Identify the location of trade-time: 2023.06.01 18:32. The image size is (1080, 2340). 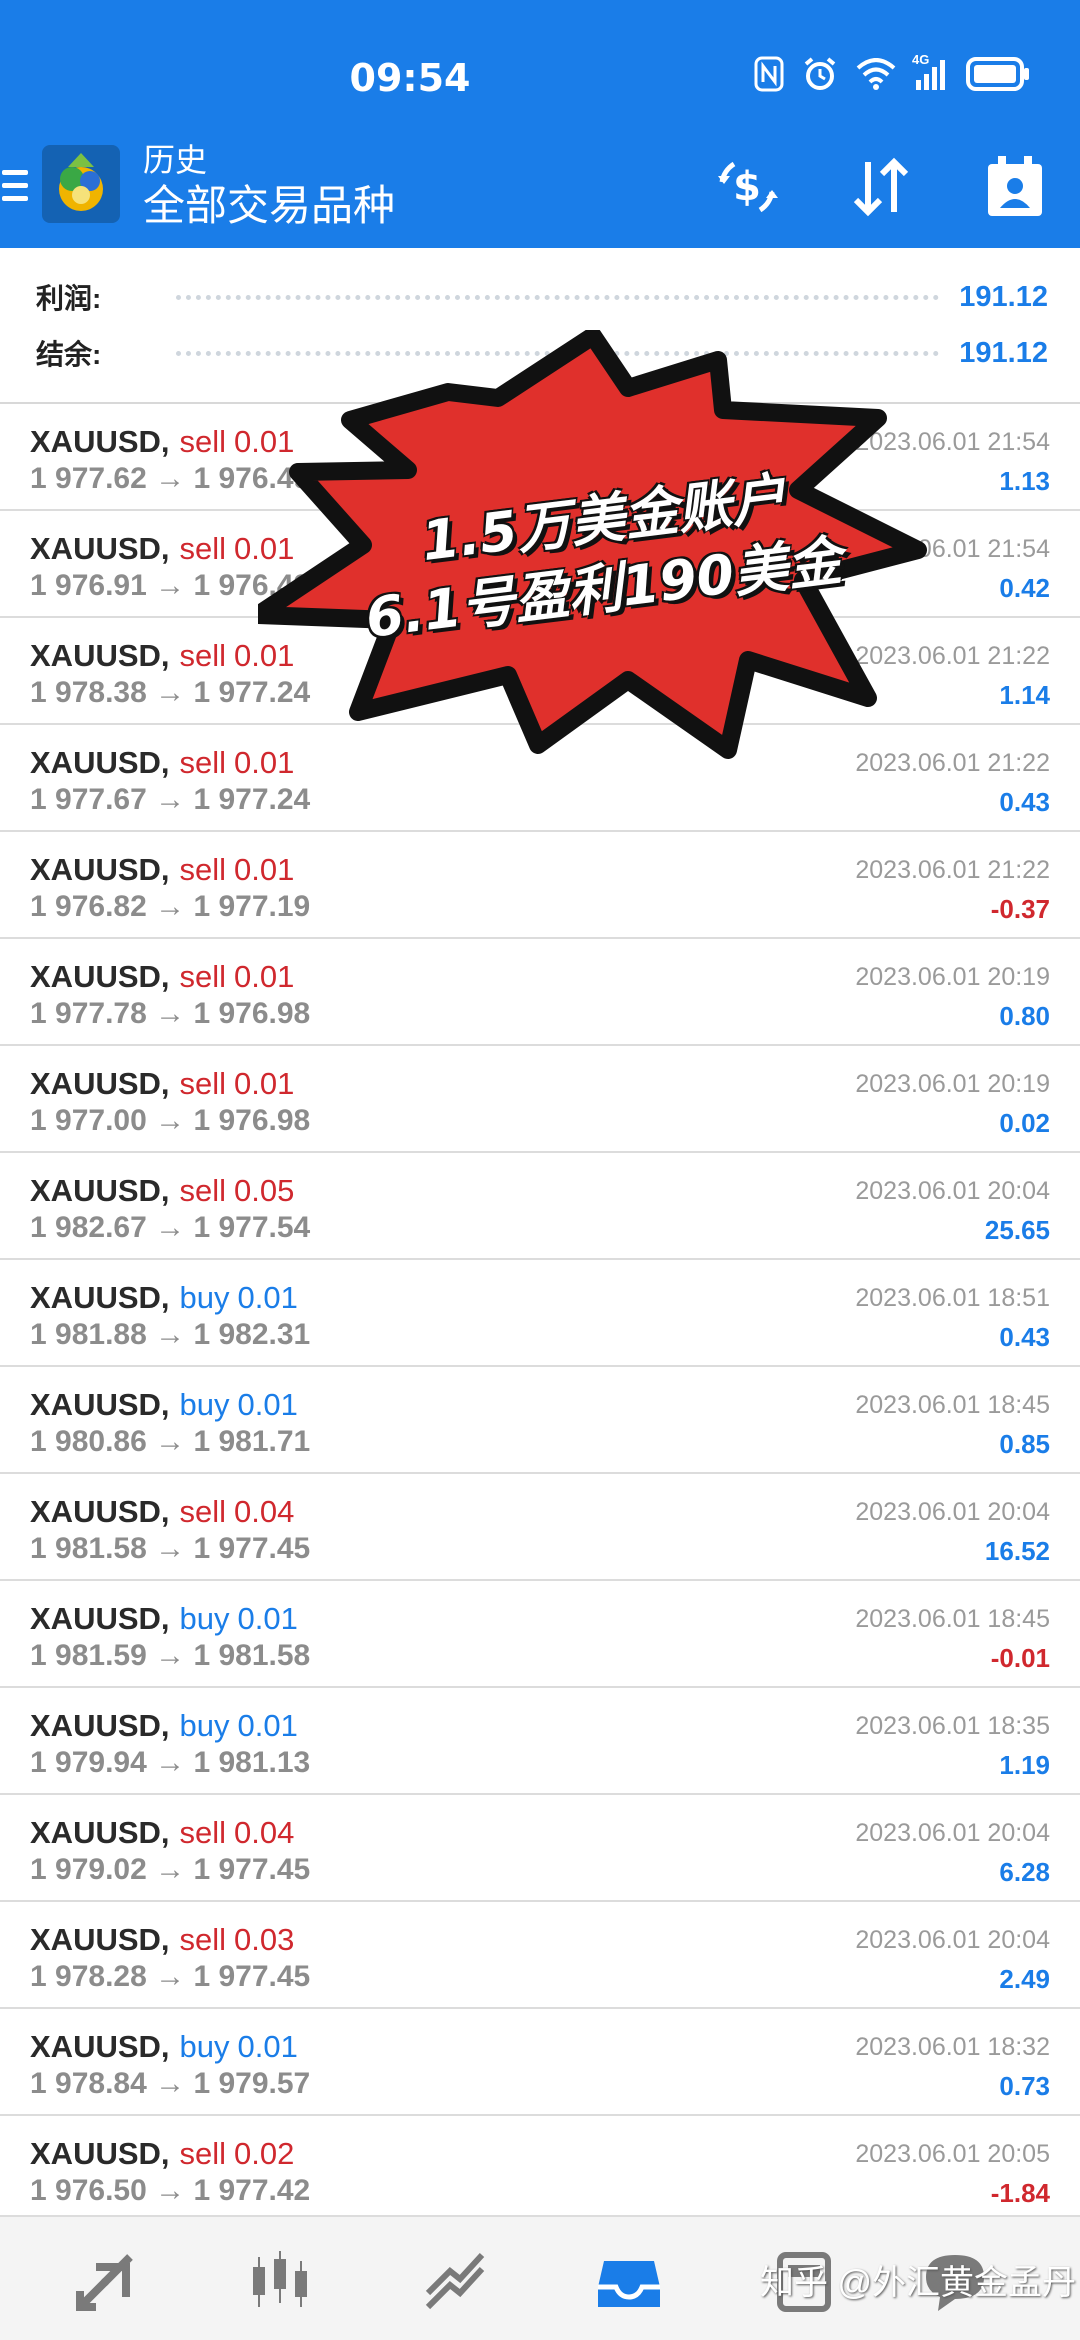
(952, 2047).